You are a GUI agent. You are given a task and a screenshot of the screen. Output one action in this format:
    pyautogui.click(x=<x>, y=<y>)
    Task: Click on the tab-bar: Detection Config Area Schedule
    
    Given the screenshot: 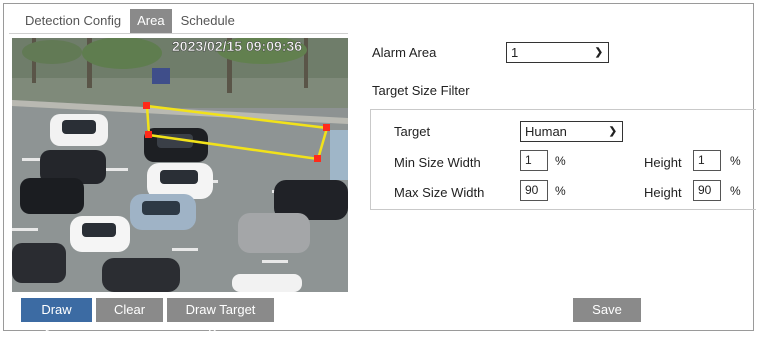 What is the action you would take?
    pyautogui.click(x=131, y=21)
    